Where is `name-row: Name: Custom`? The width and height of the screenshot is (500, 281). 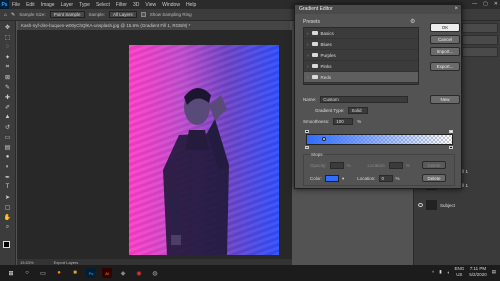
name-row: Name: Custom is located at coordinates (356, 99).